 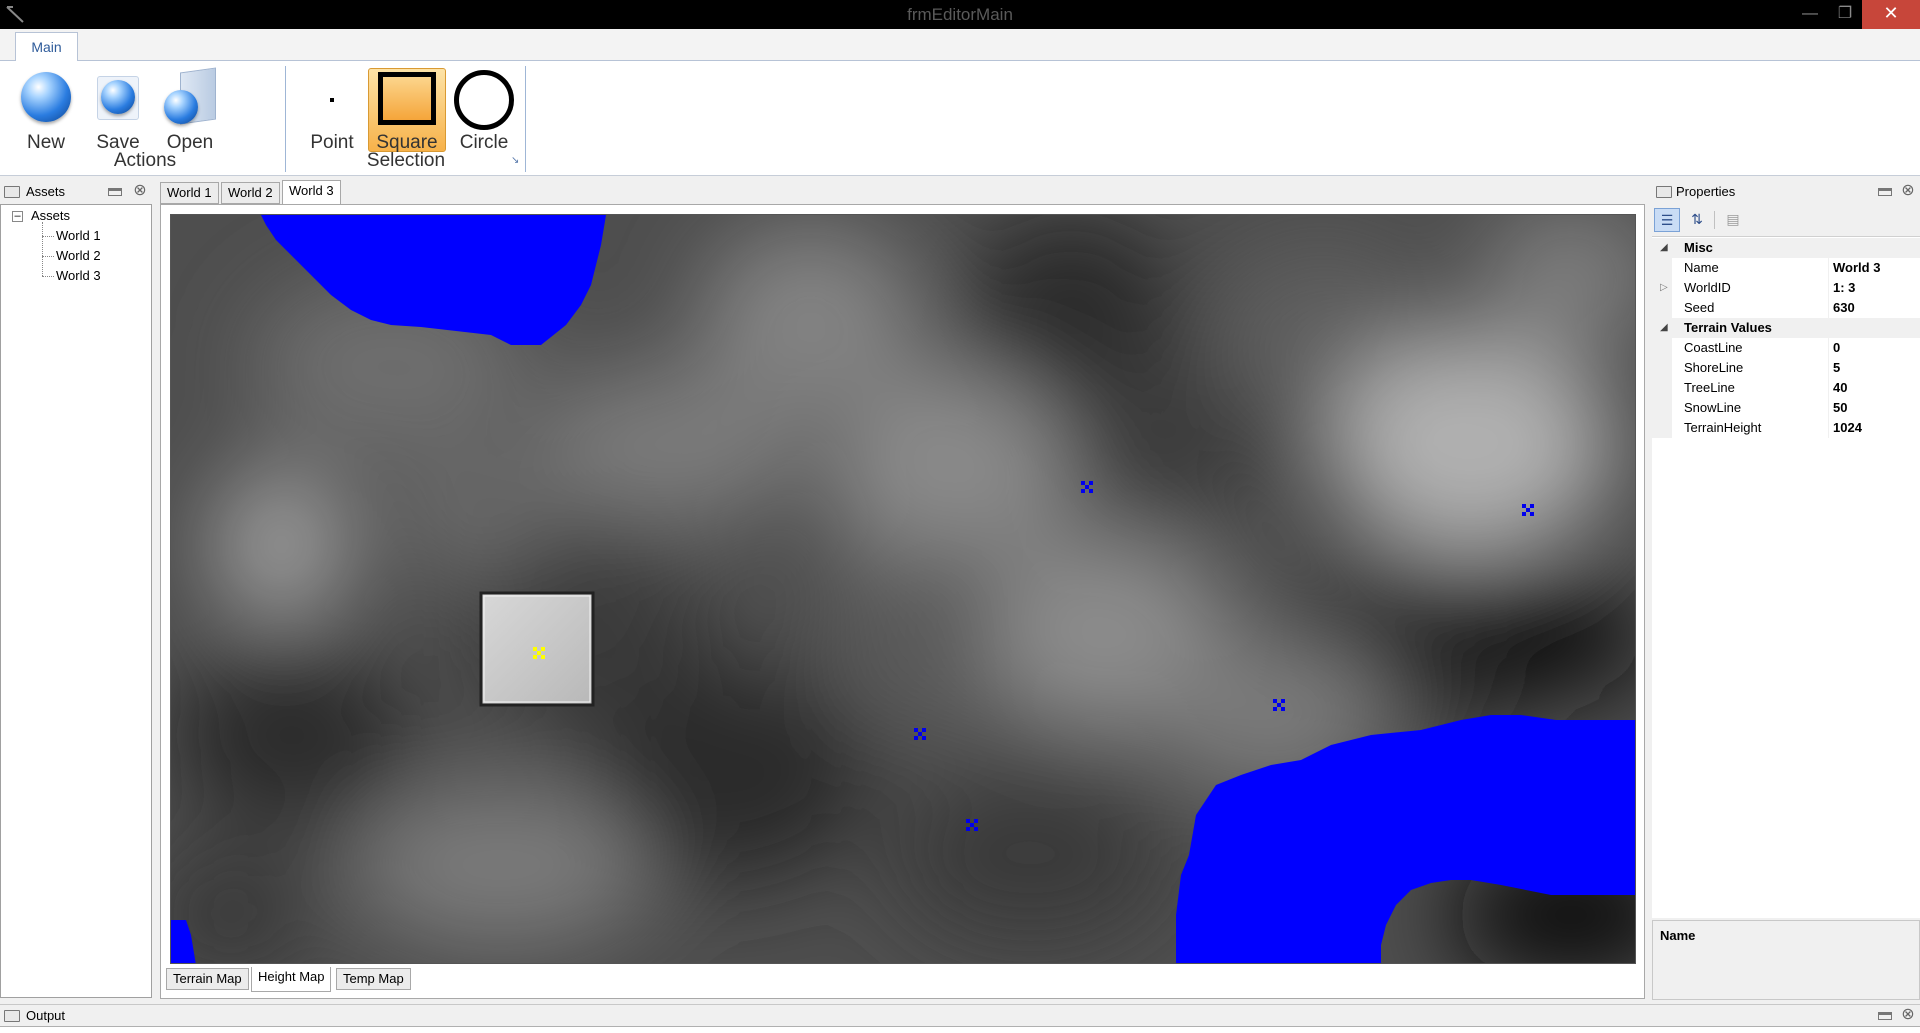 I want to click on property-value: 1024, so click(x=1874, y=428).